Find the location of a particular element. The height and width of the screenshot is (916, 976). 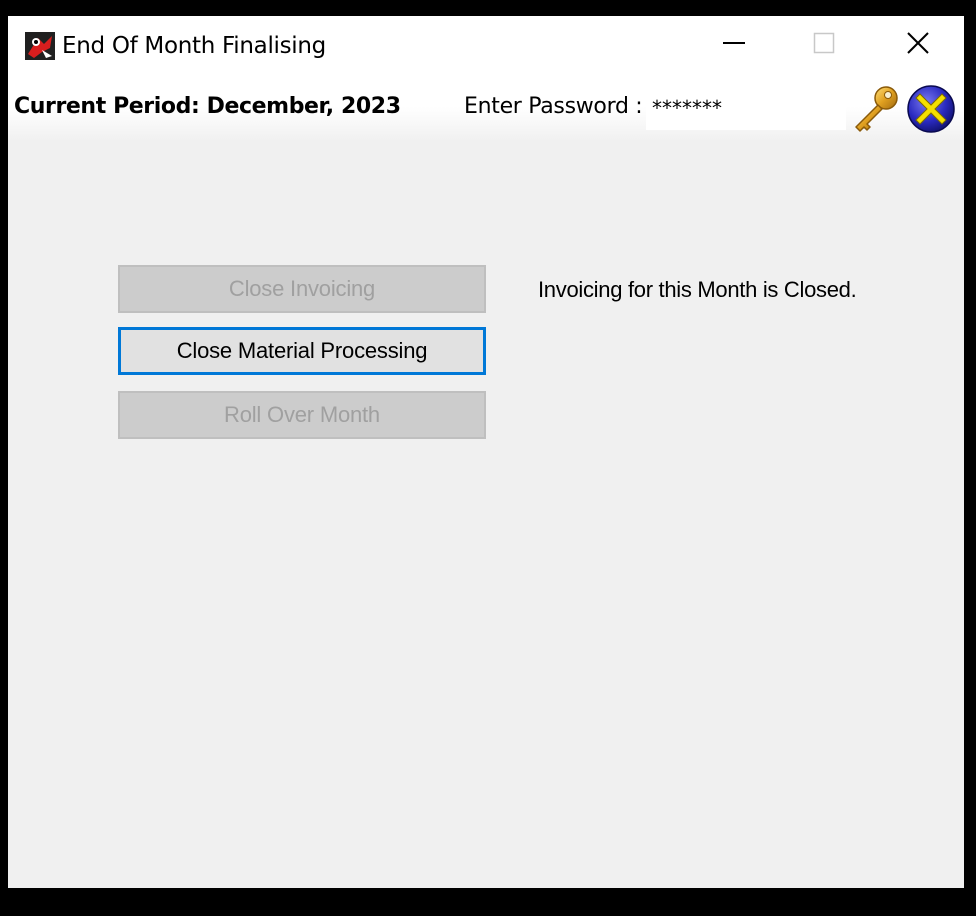

key-icon is located at coordinates (876, 108).